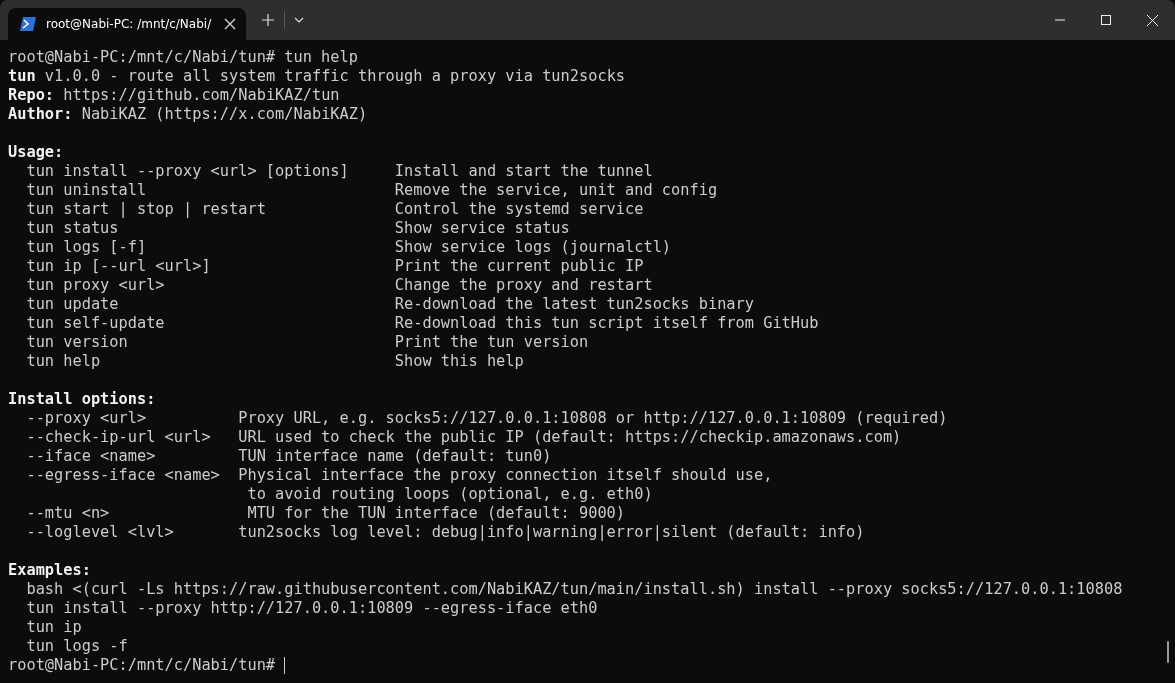 The width and height of the screenshot is (1175, 683). What do you see at coordinates (1168, 652) in the screenshot?
I see `scrollbar-thumb` at bounding box center [1168, 652].